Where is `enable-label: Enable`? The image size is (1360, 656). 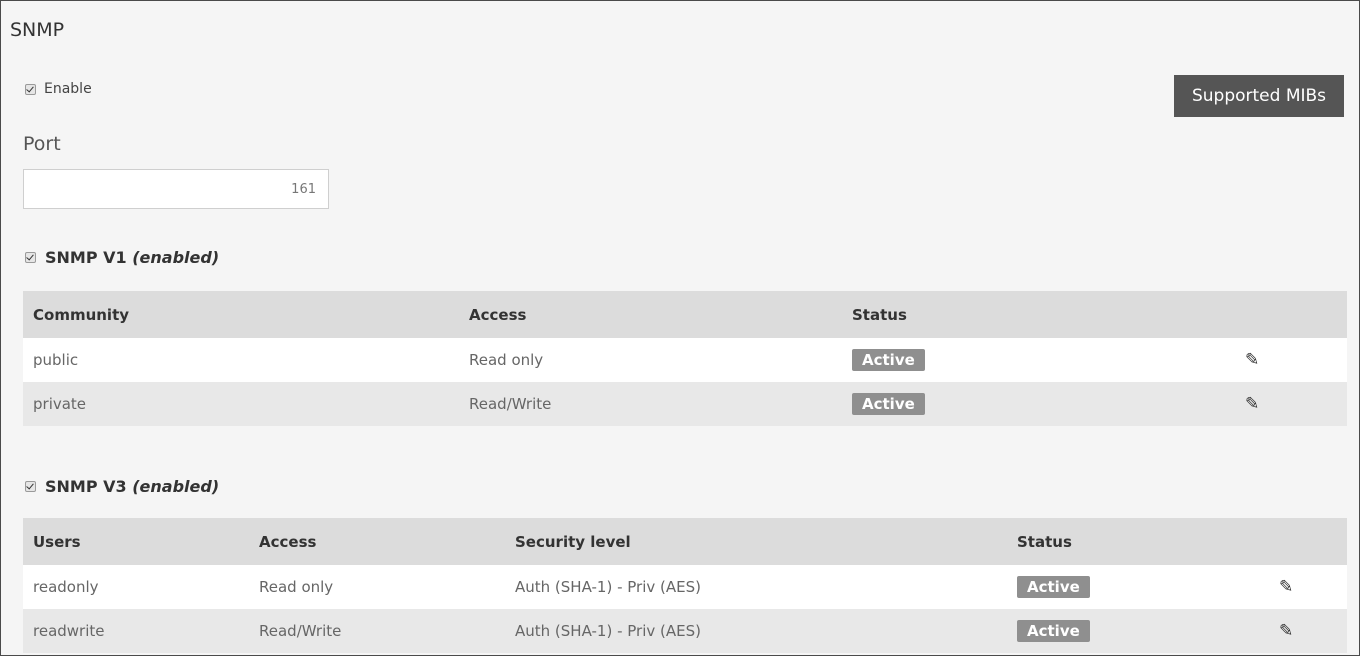
enable-label: Enable is located at coordinates (68, 89).